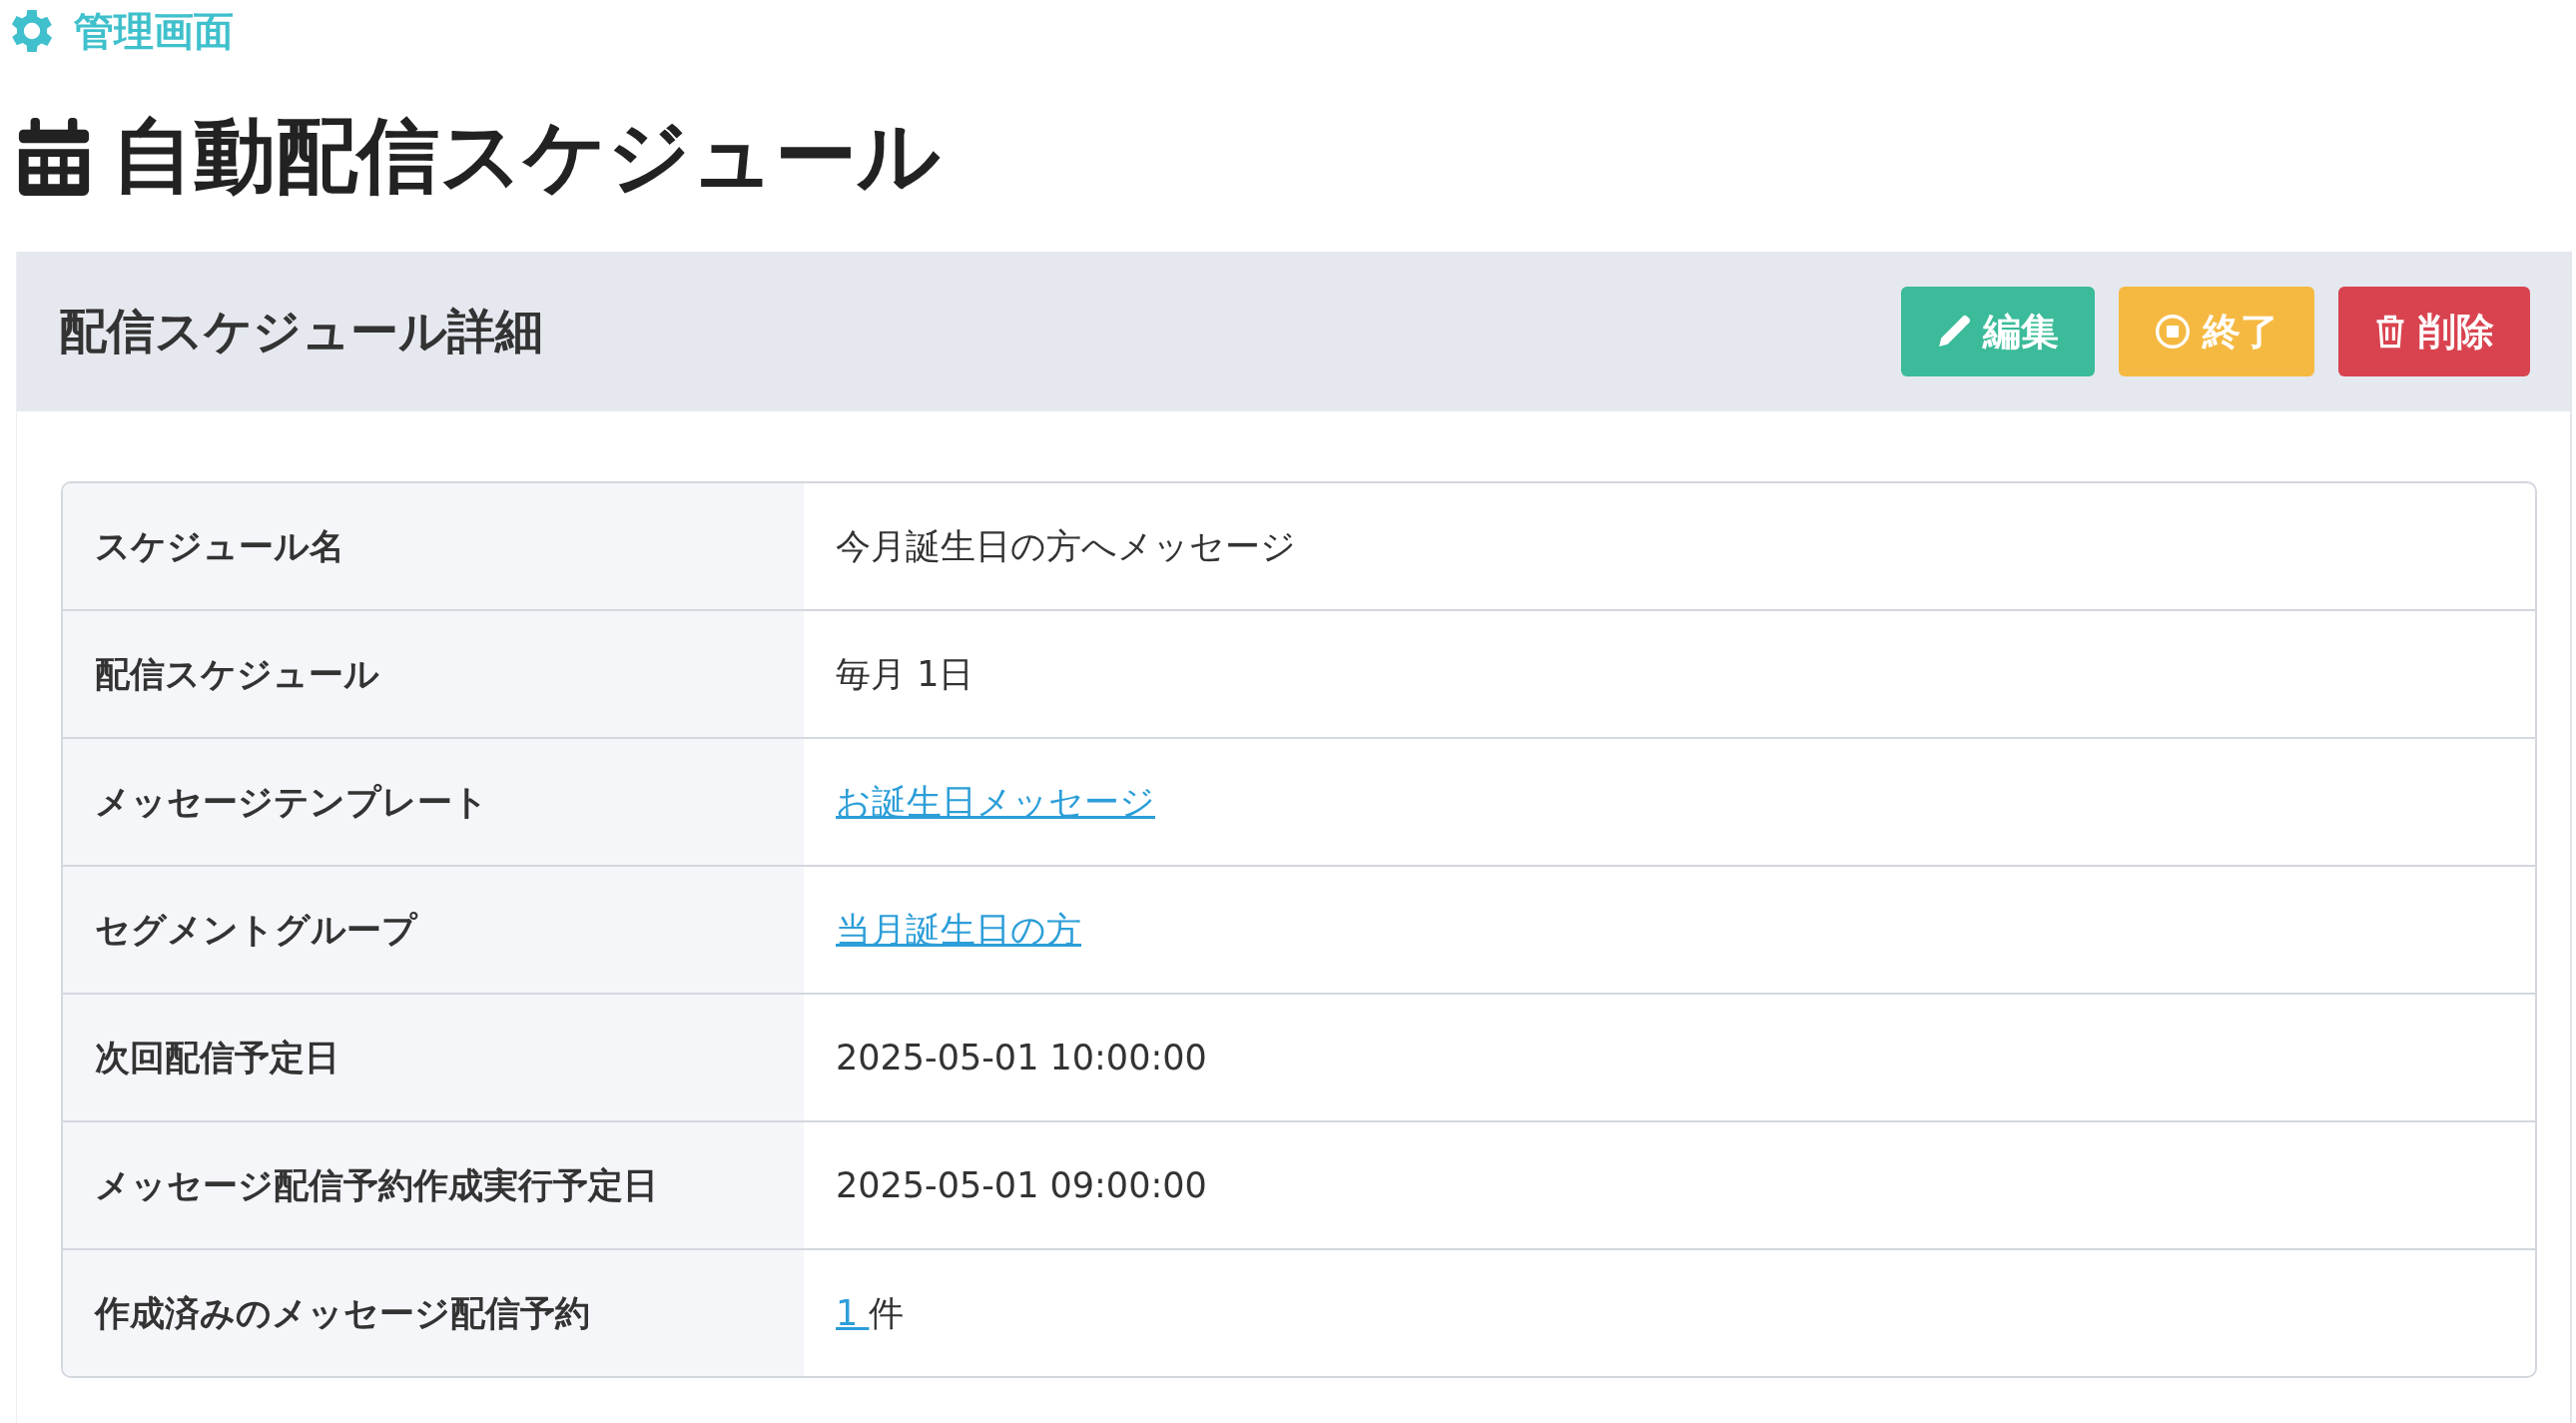 The width and height of the screenshot is (2576, 1423). What do you see at coordinates (433, 1312) in the screenshot?
I see `row-label: 作成済みのメッセージ配信予約` at bounding box center [433, 1312].